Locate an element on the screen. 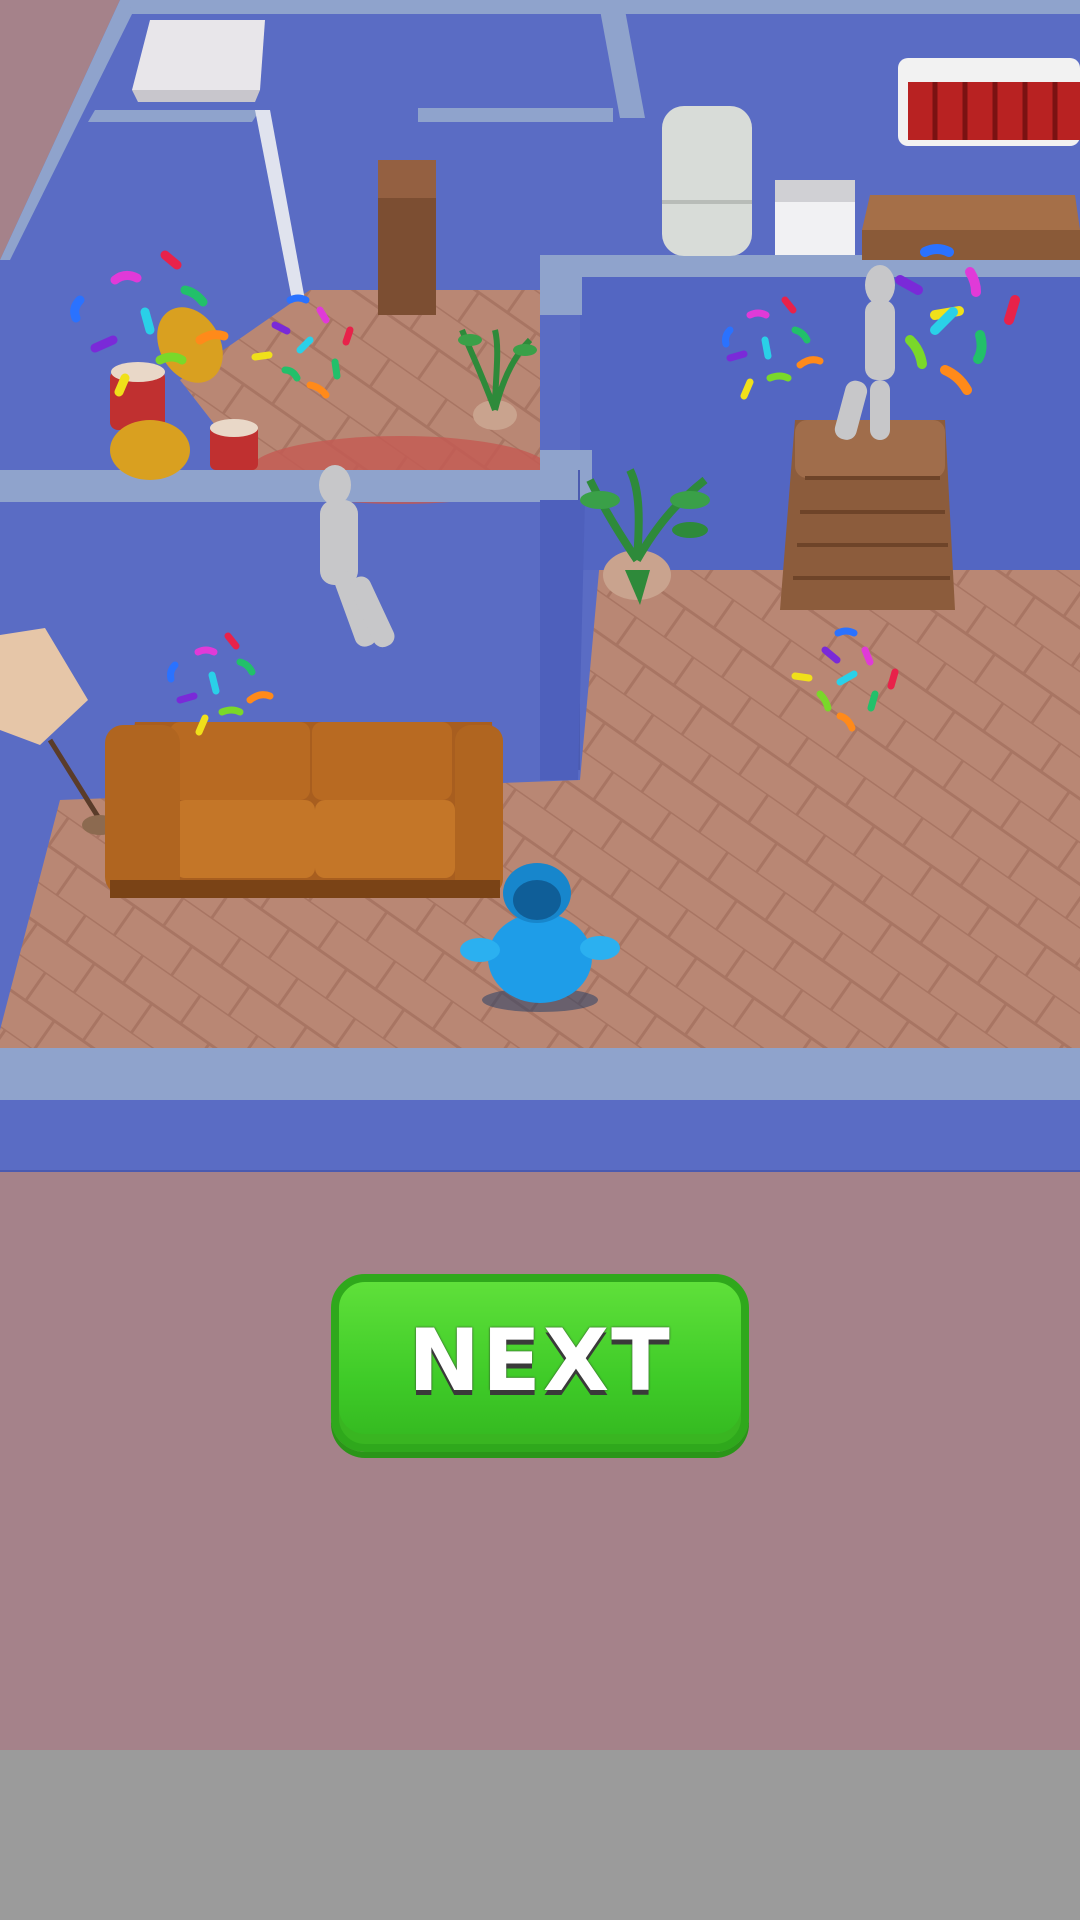 This screenshot has width=1080, height=1920. next-button-label: NEXT is located at coordinates (540, 1361).